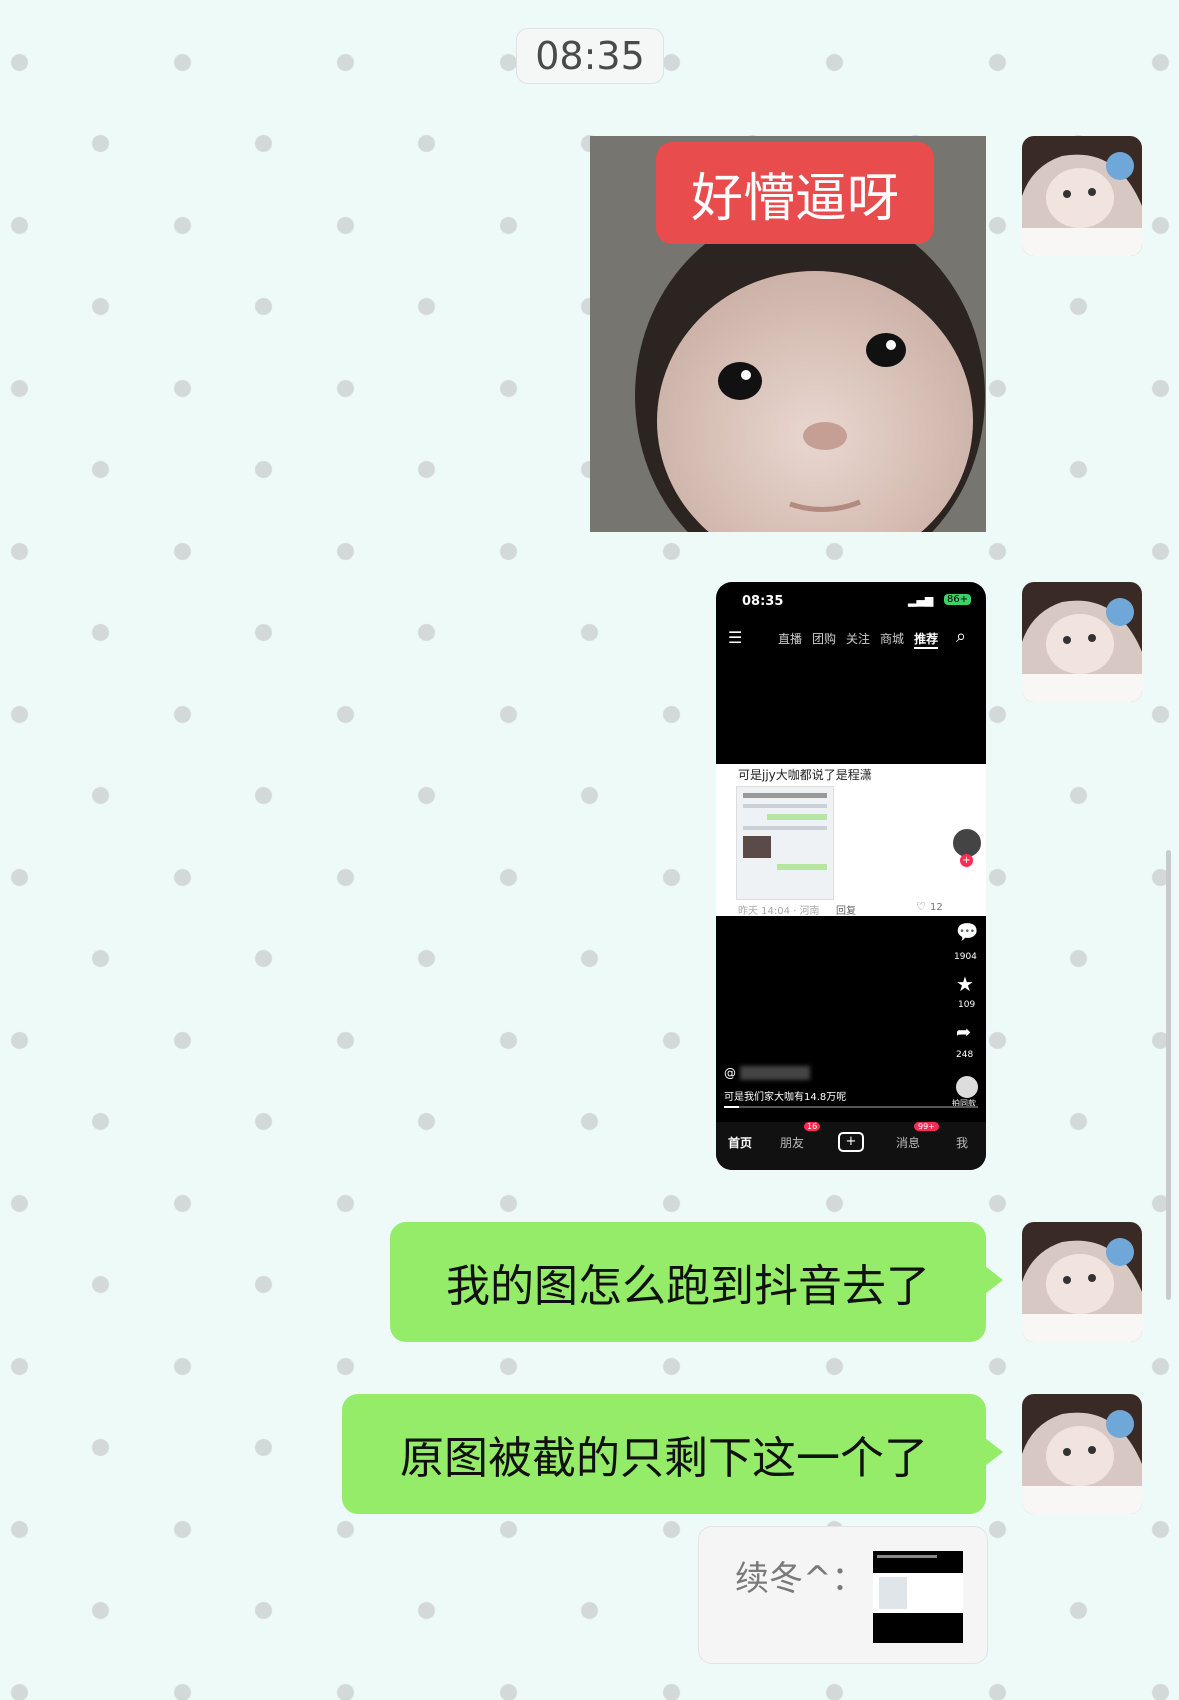 The height and width of the screenshot is (1700, 1179). What do you see at coordinates (967, 932) in the screenshot?
I see `comment-icon: 💬` at bounding box center [967, 932].